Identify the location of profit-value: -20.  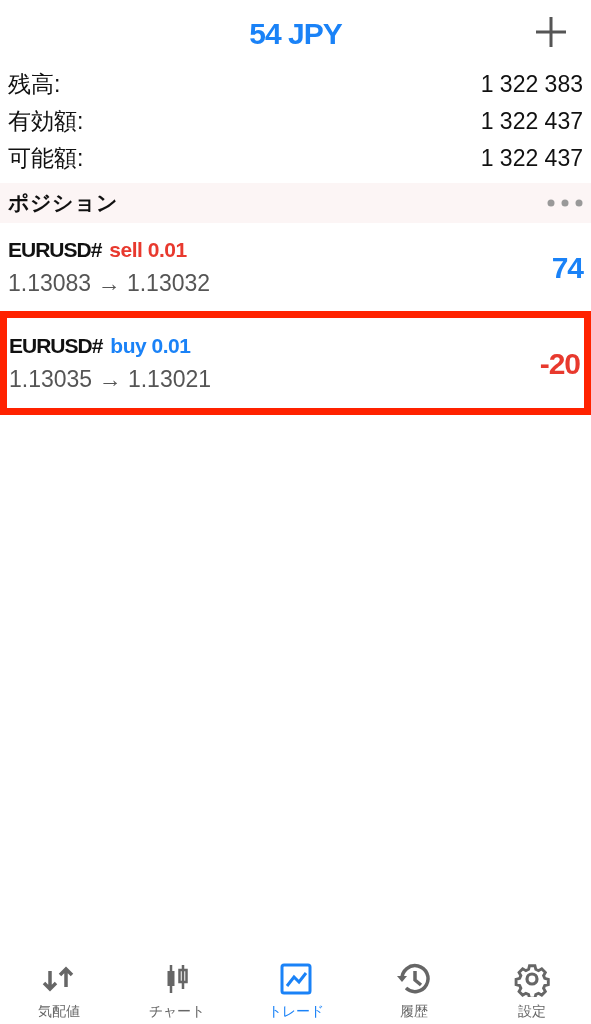
(559, 363).